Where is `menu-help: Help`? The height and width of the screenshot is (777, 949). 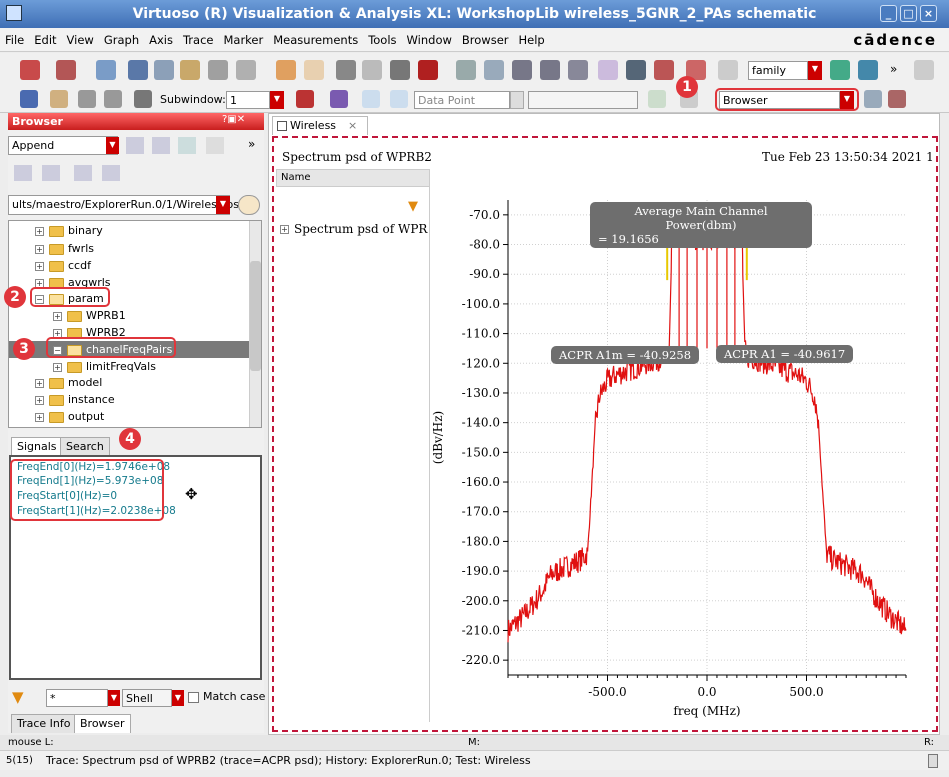 menu-help: Help is located at coordinates (532, 40).